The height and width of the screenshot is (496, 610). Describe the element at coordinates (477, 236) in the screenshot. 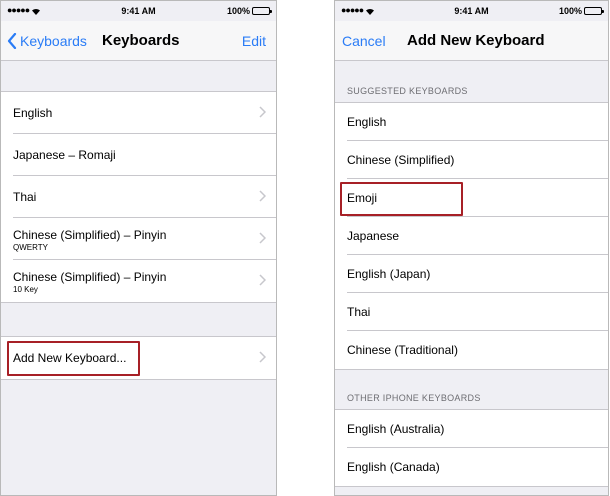

I see `suggested-row-japanese: Japanese` at that location.